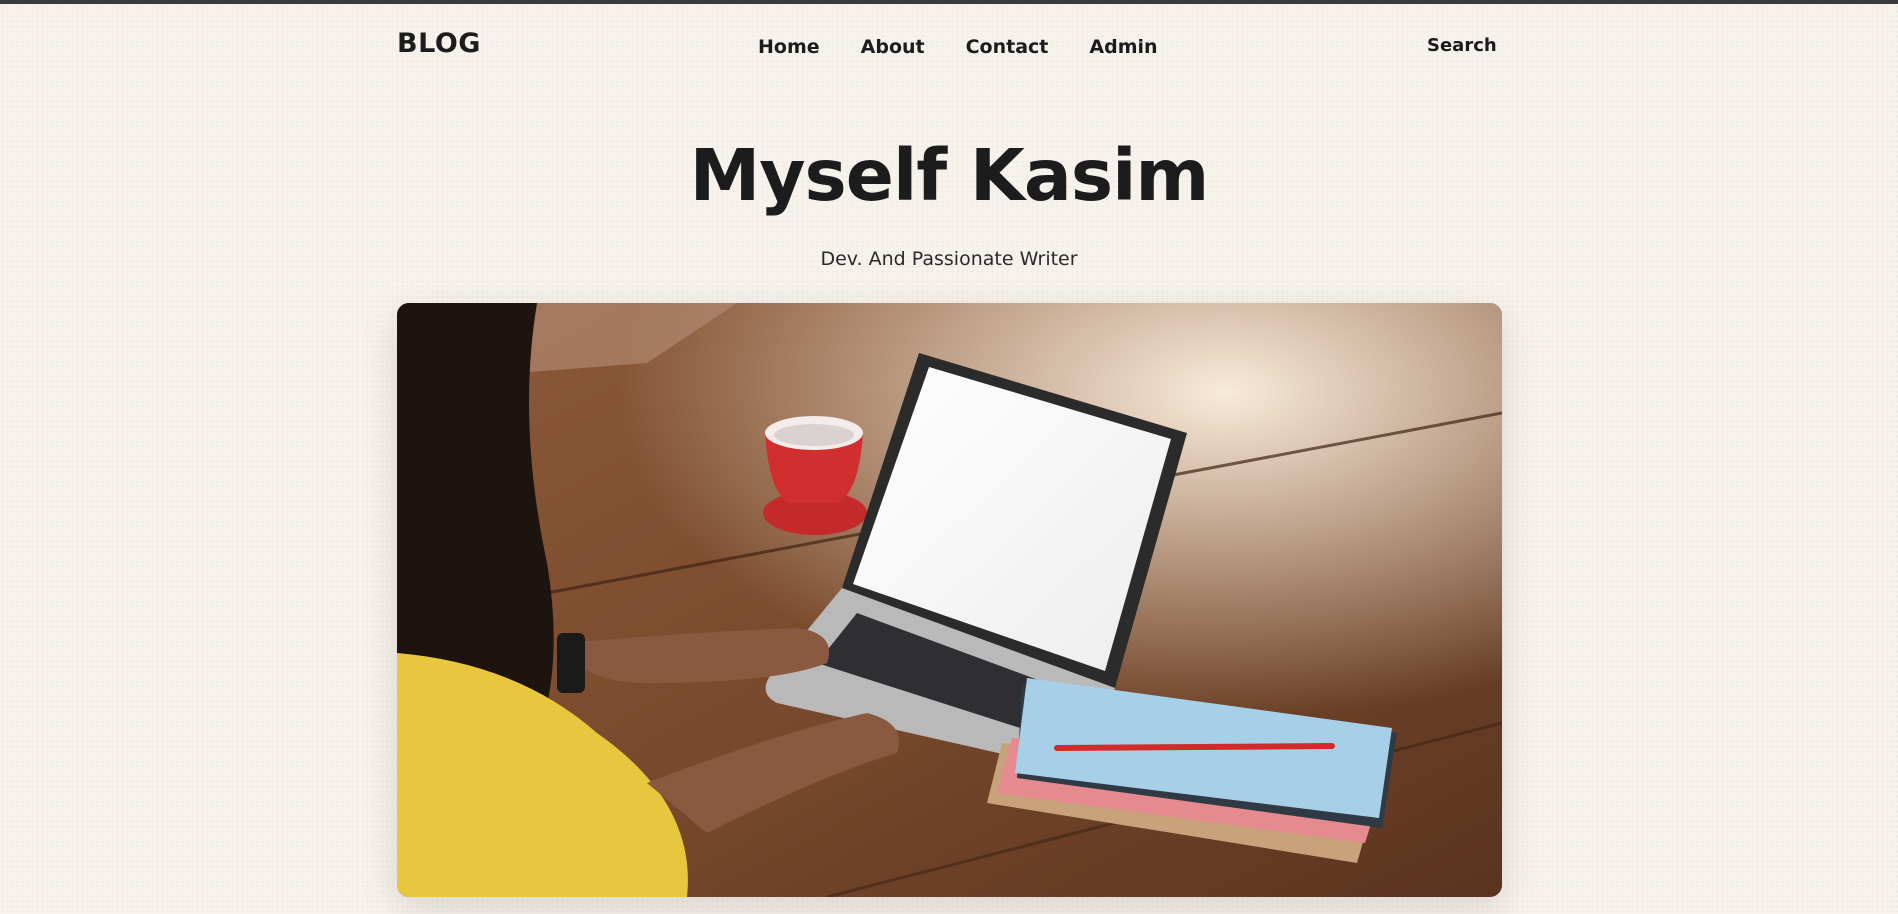  Describe the element at coordinates (949, 175) in the screenshot. I see `hero-title: Myself Kasim` at that location.